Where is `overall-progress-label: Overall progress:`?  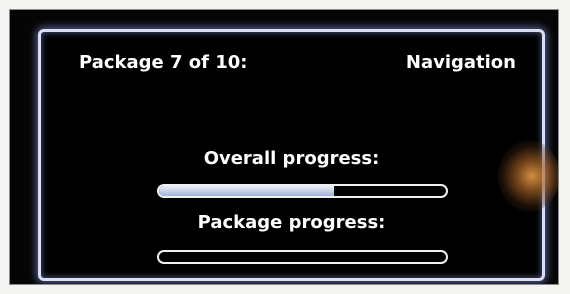
overall-progress-label: Overall progress: is located at coordinates (291, 158).